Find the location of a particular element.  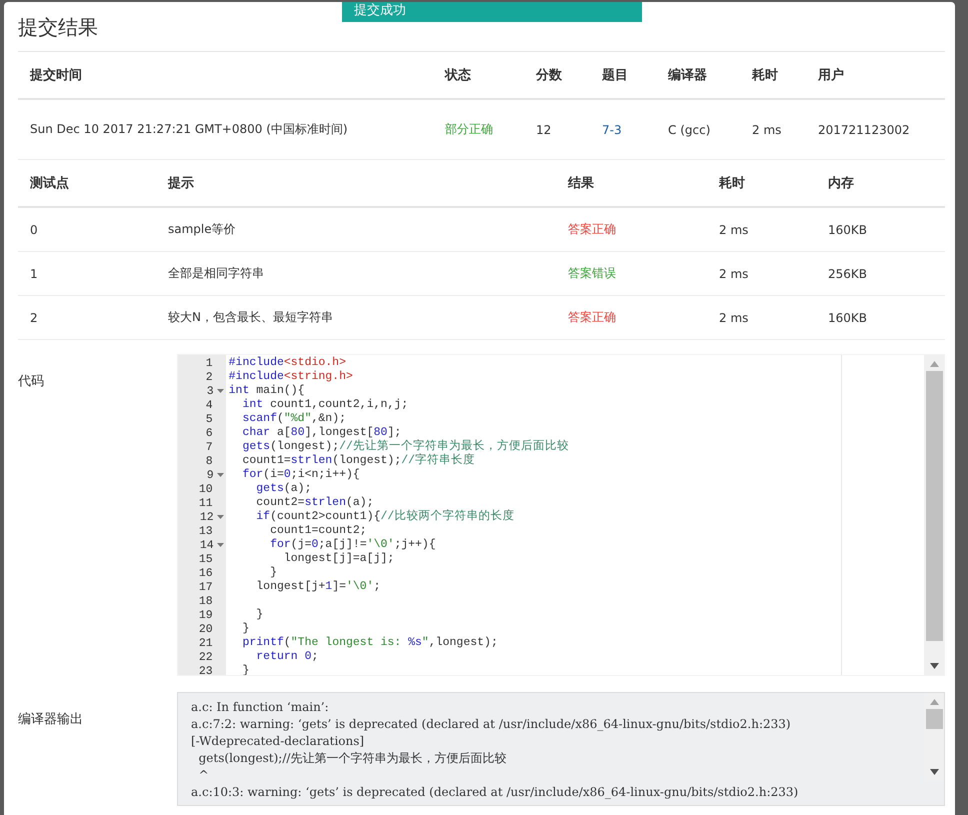

line-number: 21 is located at coordinates (205, 643).